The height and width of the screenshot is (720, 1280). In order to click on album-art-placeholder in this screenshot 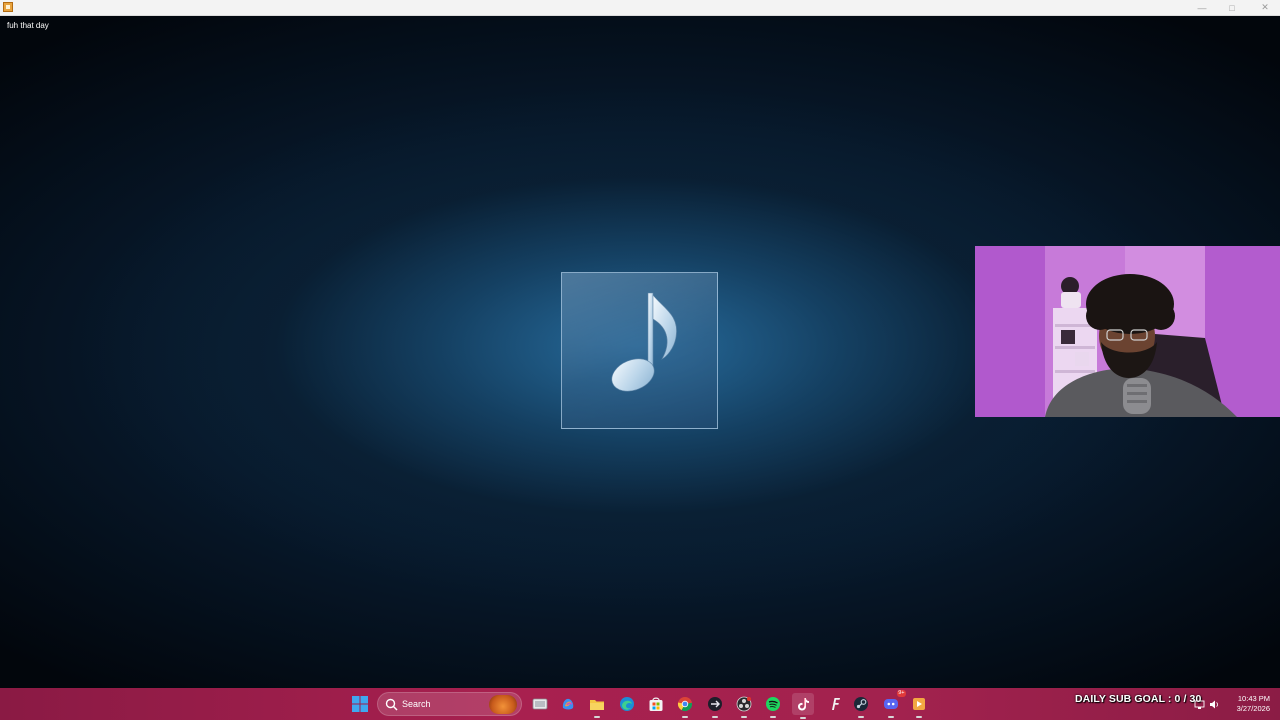, I will do `click(639, 350)`.